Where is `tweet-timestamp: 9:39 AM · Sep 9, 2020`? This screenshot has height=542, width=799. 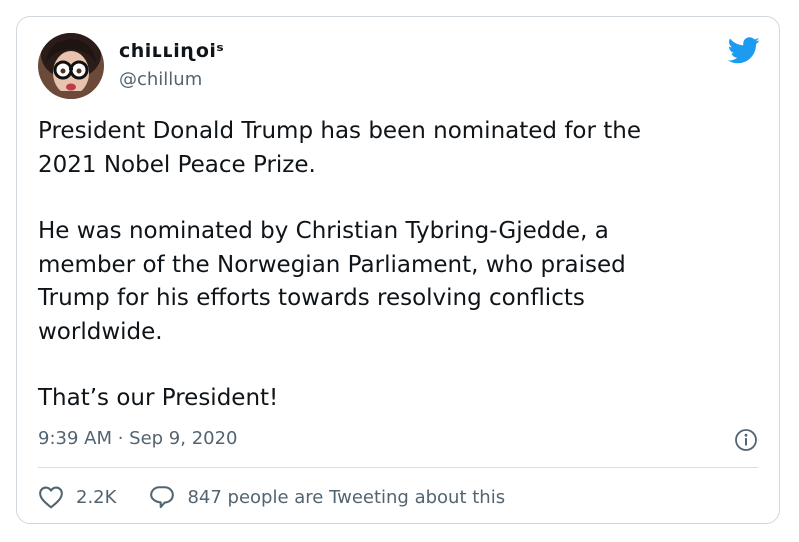 tweet-timestamp: 9:39 AM · Sep 9, 2020 is located at coordinates (138, 438).